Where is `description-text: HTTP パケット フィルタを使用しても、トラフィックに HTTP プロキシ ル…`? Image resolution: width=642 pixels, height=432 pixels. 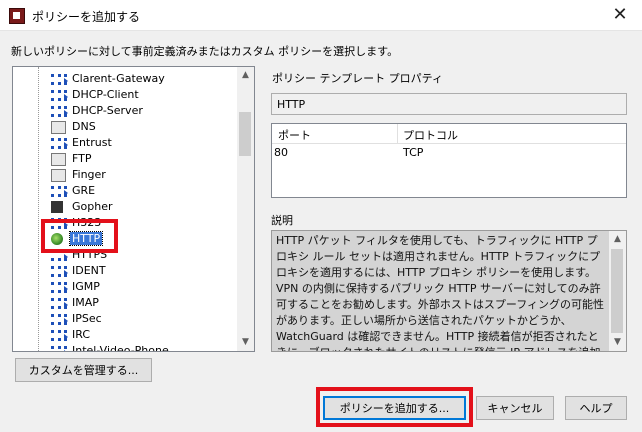
description-text: HTTP パケット フィルタを使用しても、トラフィックに HTTP プロキシ ル… is located at coordinates (440, 292).